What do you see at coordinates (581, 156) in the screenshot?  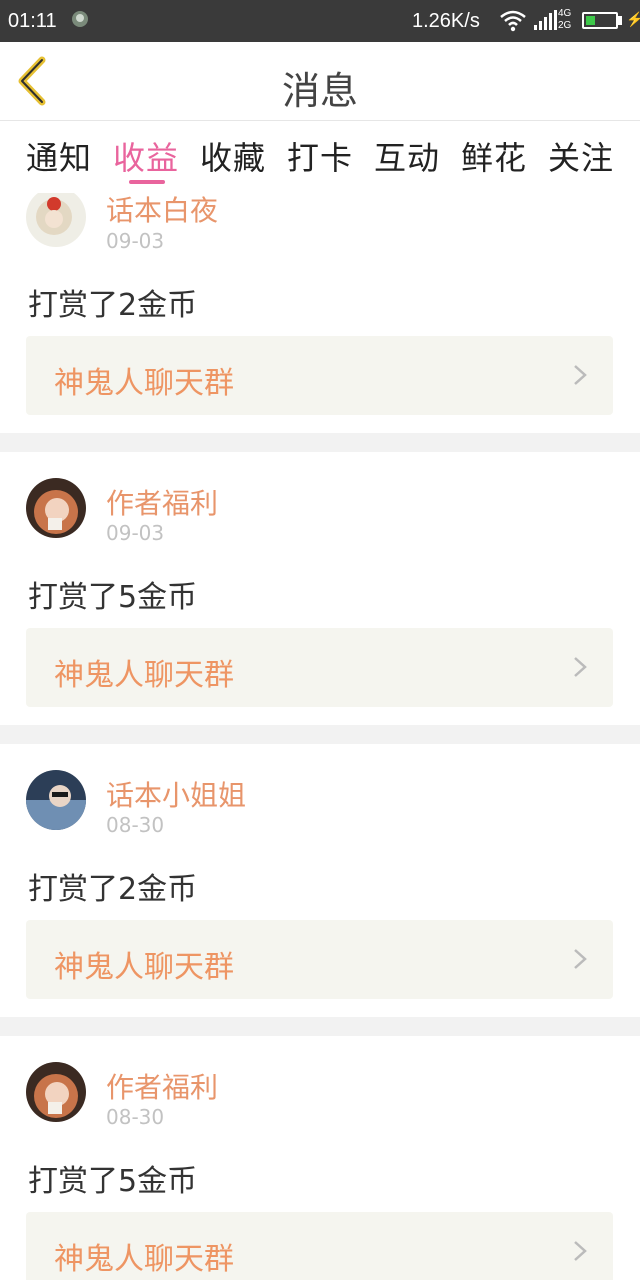 I see `tab-following: 关注` at bounding box center [581, 156].